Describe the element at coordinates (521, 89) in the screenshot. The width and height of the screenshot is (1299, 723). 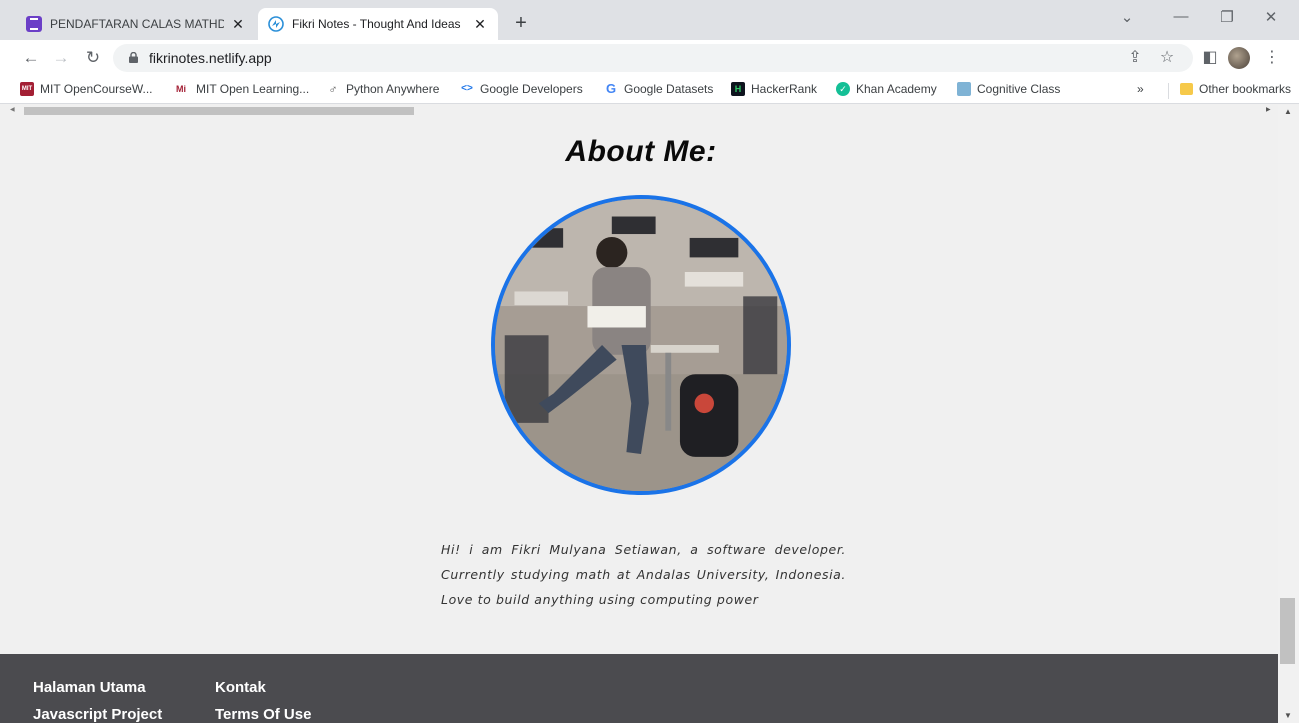
I see `bookmark-google-developers: <> Google Developers` at that location.